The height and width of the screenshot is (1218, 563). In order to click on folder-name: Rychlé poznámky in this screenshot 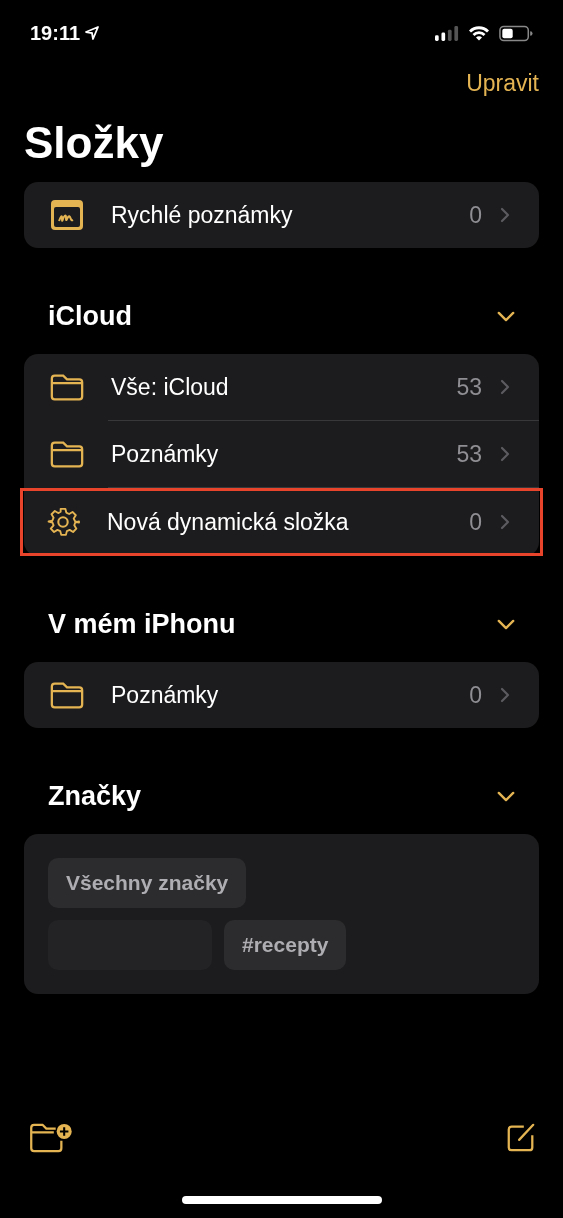, I will do `click(202, 215)`.